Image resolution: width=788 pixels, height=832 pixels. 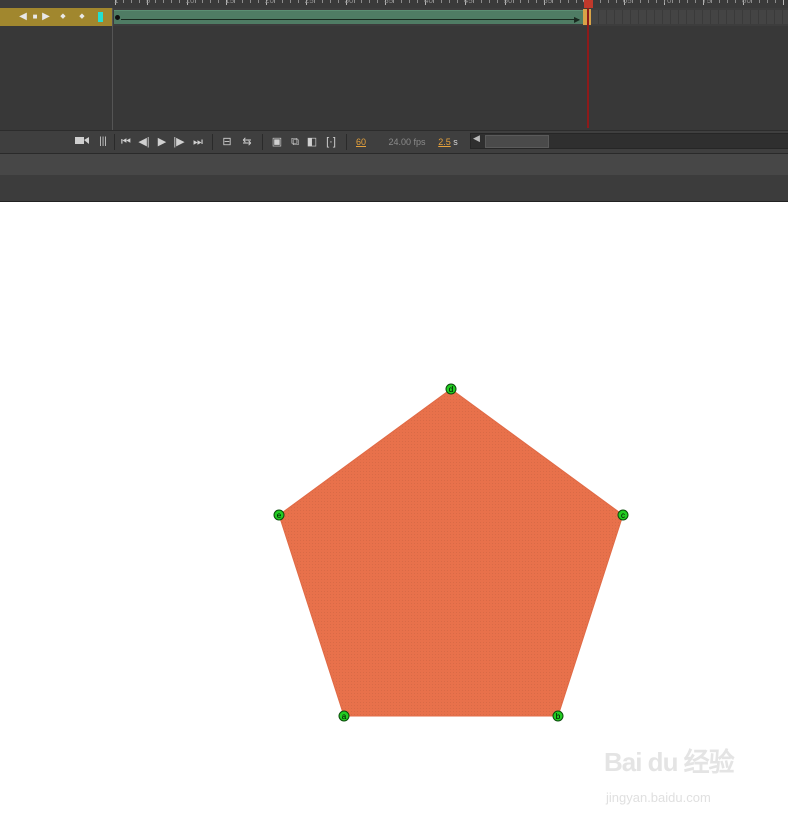 What do you see at coordinates (689, 17) in the screenshot?
I see `empty-frame-cells` at bounding box center [689, 17].